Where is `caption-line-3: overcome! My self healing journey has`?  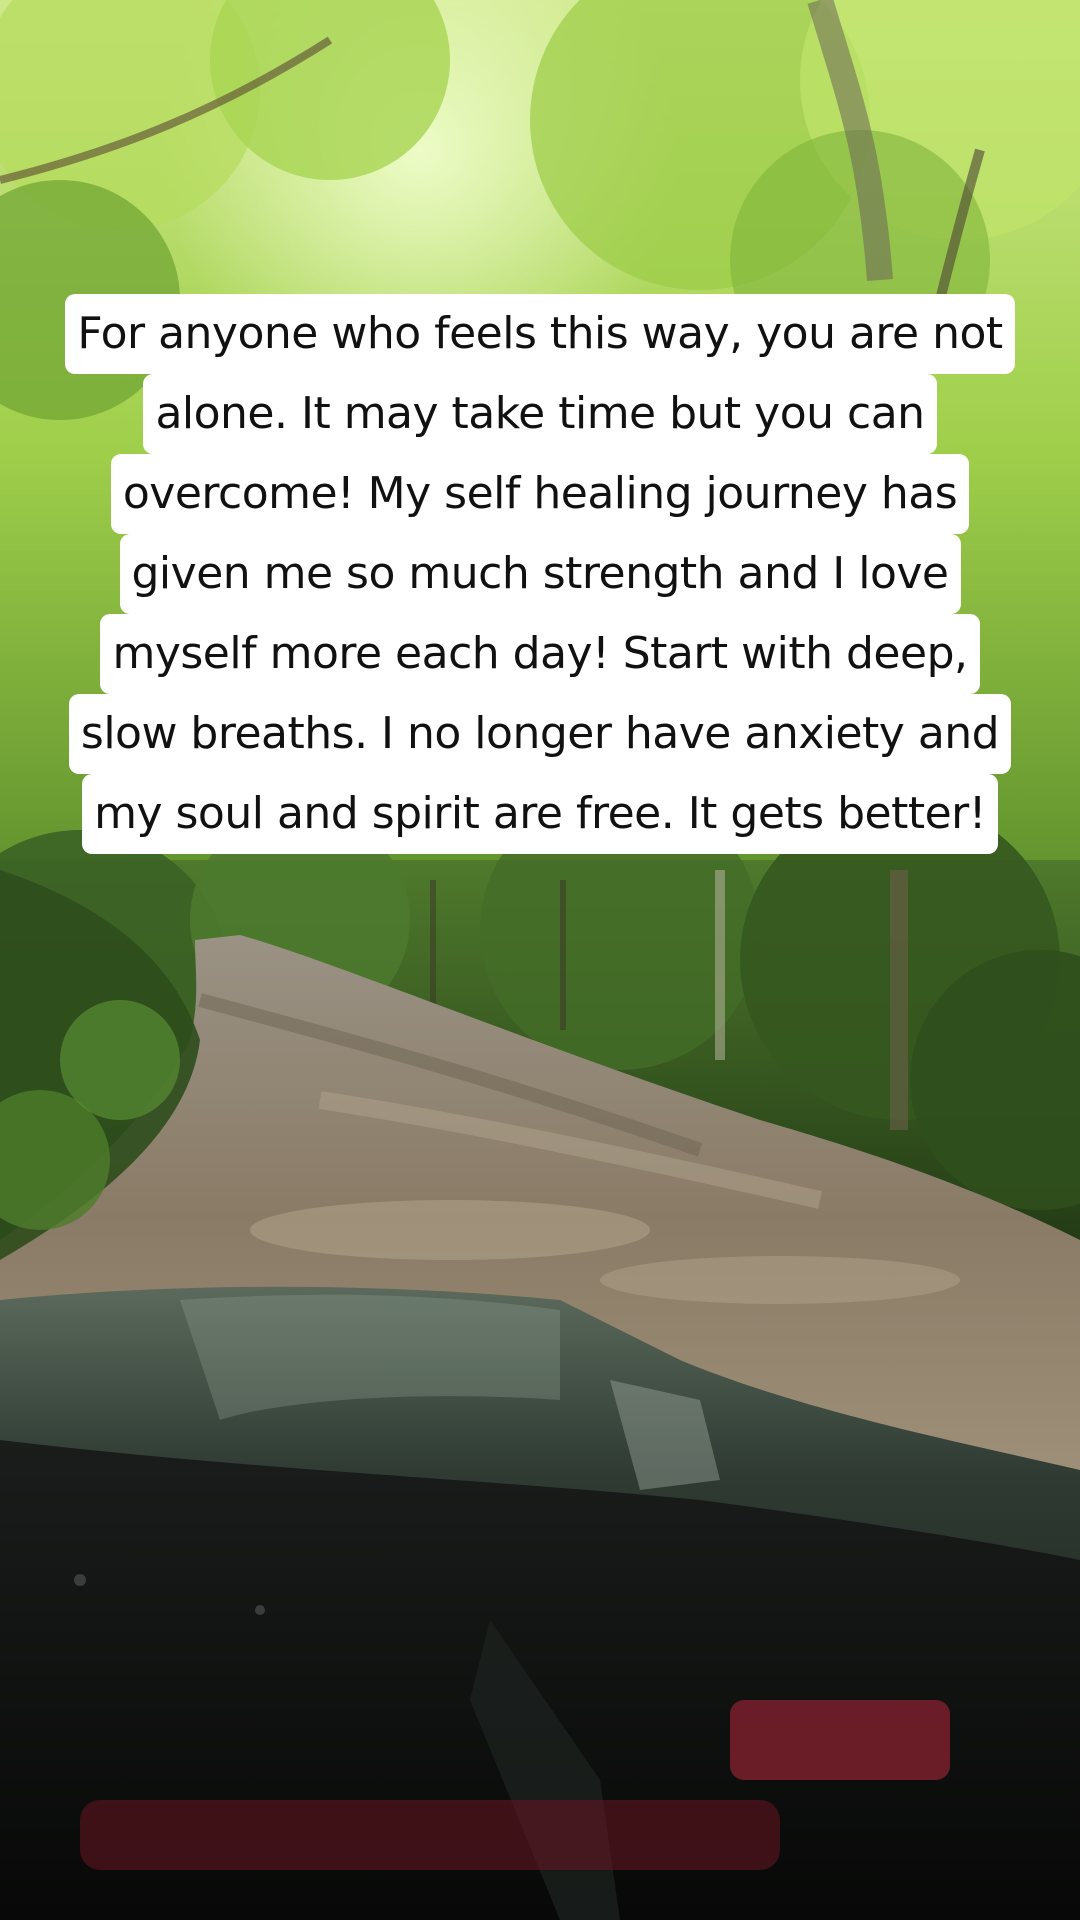 caption-line-3: overcome! My self healing journey has is located at coordinates (540, 494).